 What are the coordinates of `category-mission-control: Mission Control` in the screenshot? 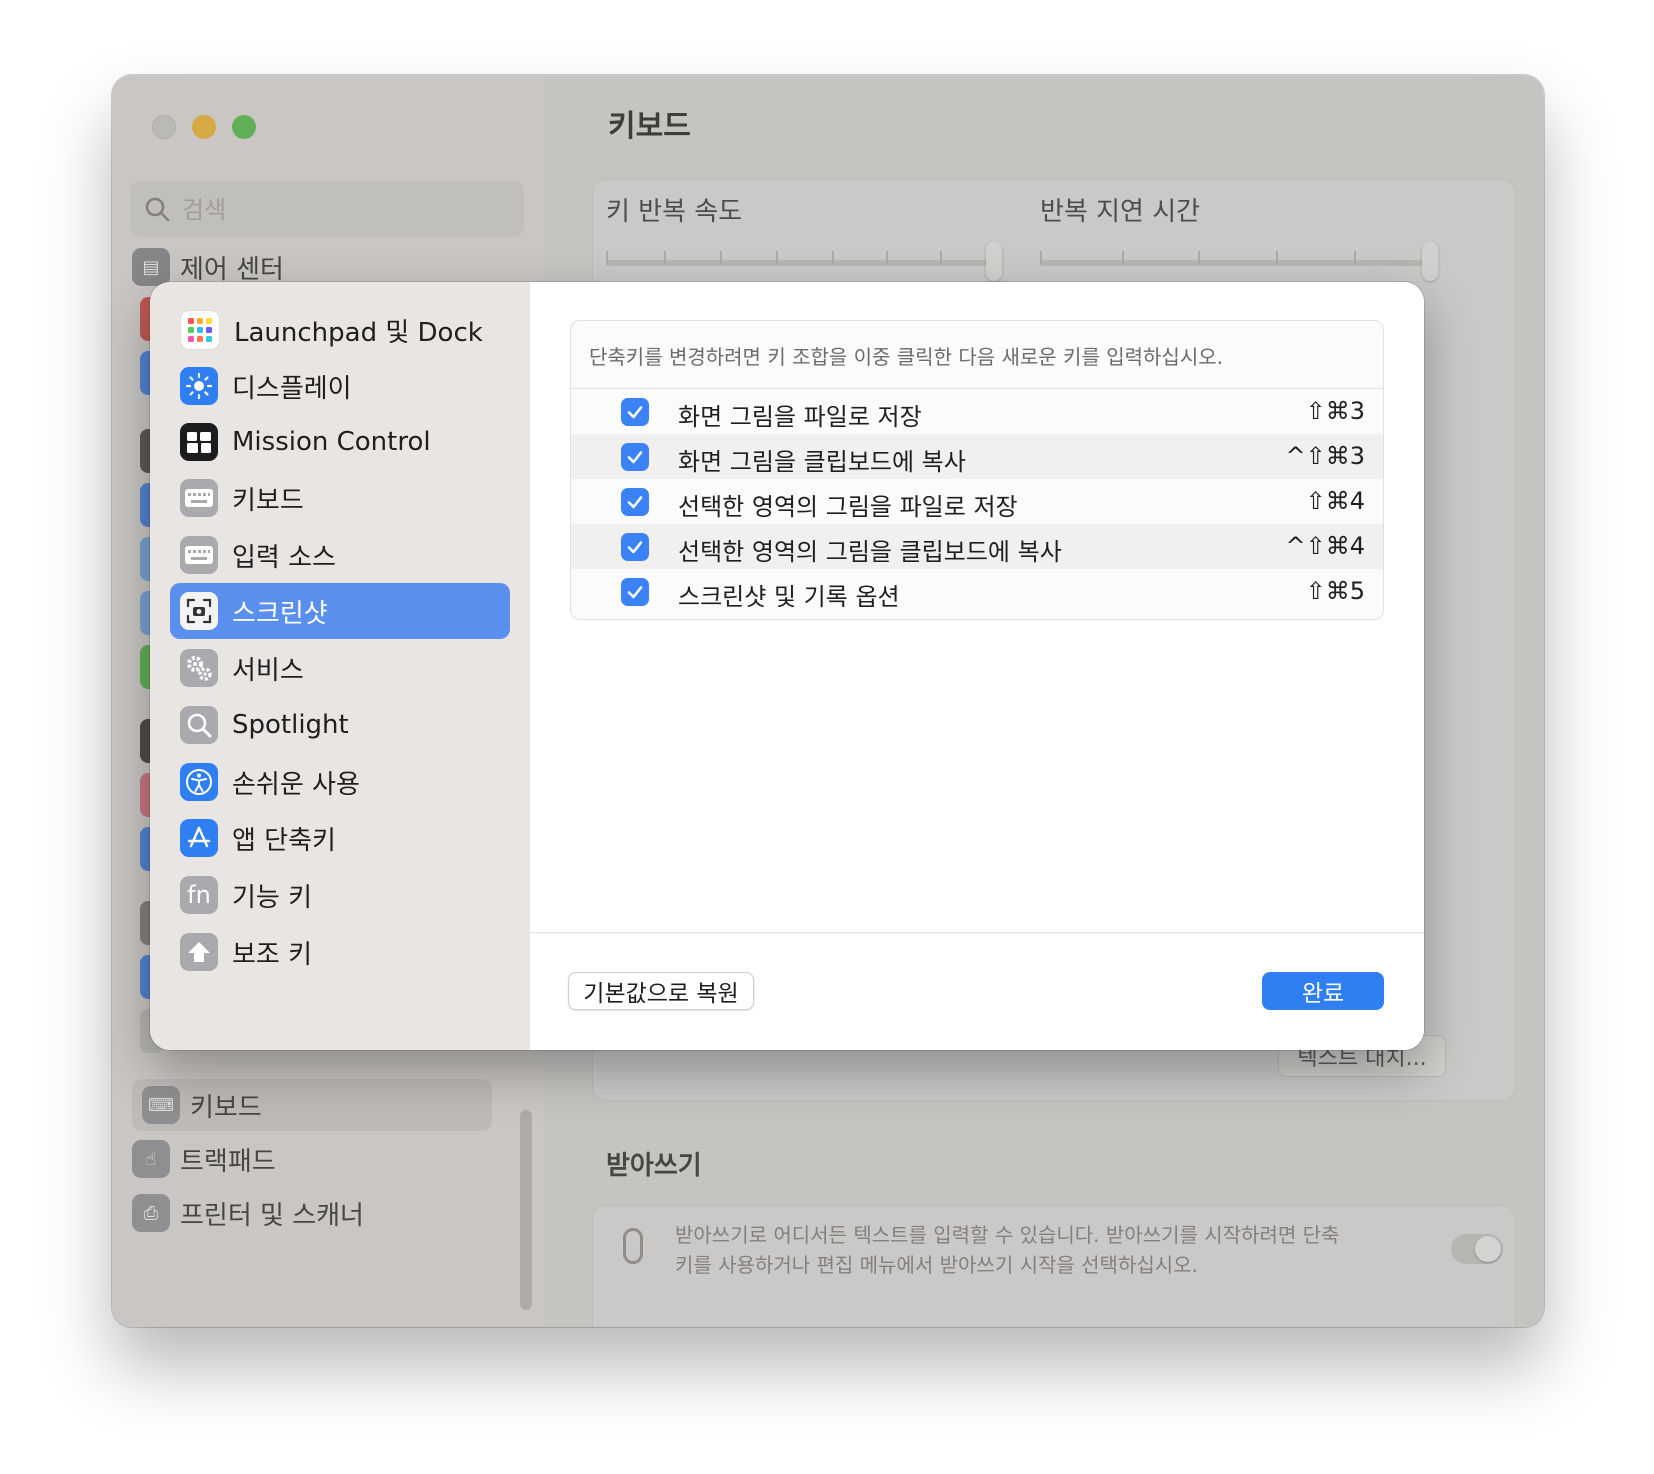 It's located at (340, 442).